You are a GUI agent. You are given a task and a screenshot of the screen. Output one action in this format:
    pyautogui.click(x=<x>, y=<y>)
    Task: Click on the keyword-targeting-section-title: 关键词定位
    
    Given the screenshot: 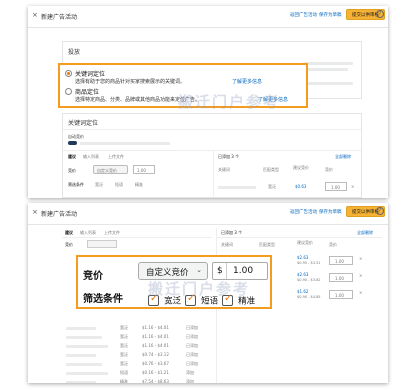 What is the action you would take?
    pyautogui.click(x=83, y=123)
    